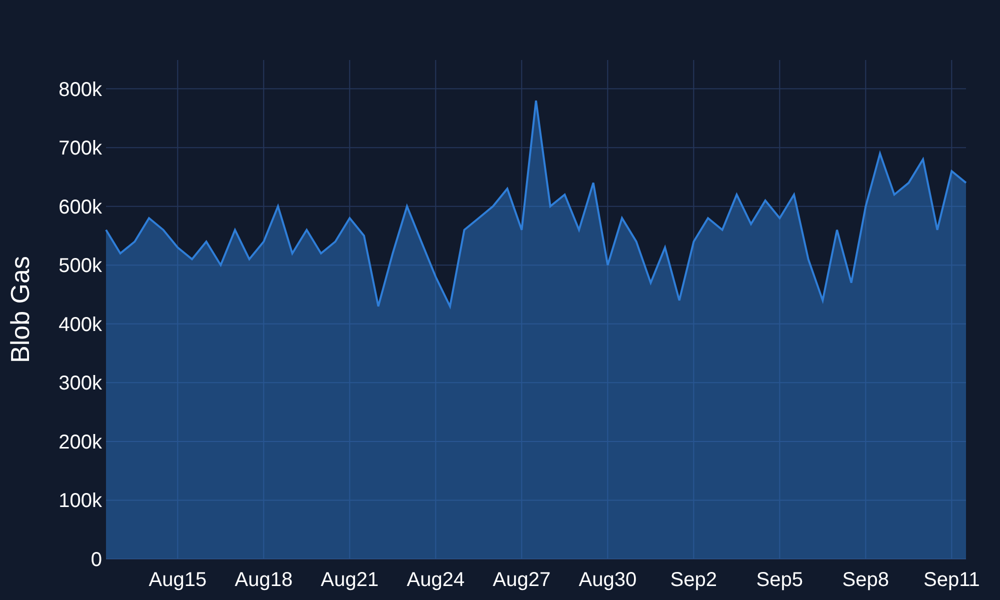  What do you see at coordinates (694, 580) in the screenshot?
I see `axis-tick-label: Sep2` at bounding box center [694, 580].